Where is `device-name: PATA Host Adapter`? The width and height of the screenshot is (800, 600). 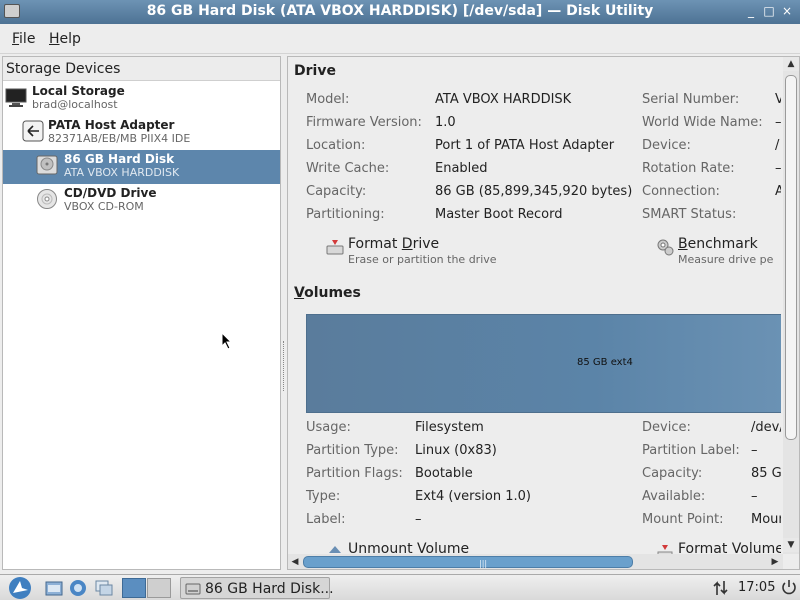
device-name: PATA Host Adapter is located at coordinates (111, 125).